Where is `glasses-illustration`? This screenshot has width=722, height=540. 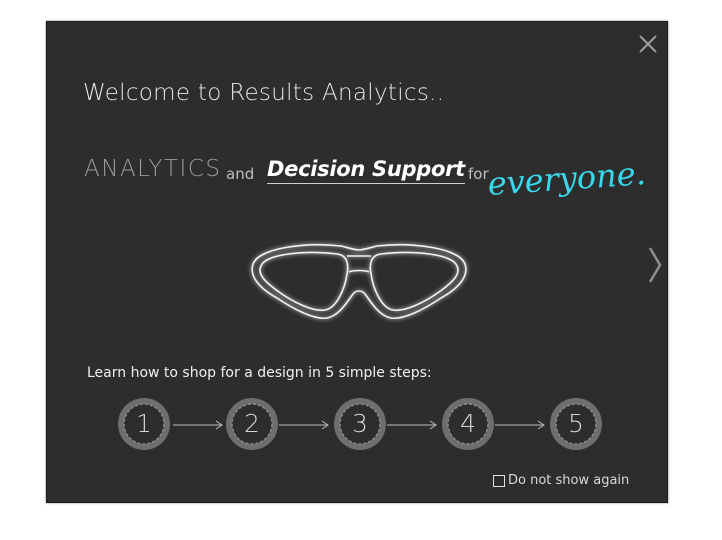
glasses-illustration is located at coordinates (359, 282).